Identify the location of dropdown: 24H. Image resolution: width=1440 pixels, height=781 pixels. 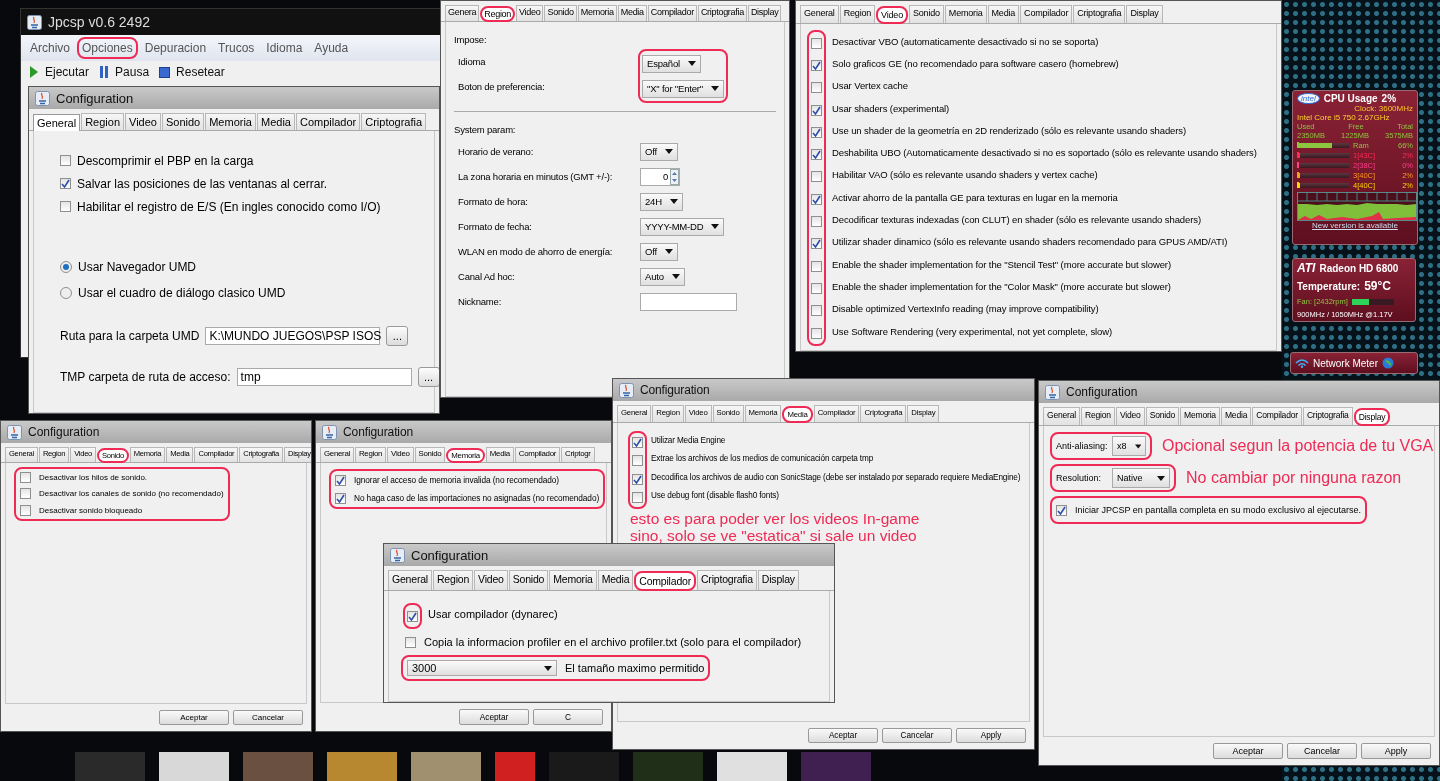
(661, 201).